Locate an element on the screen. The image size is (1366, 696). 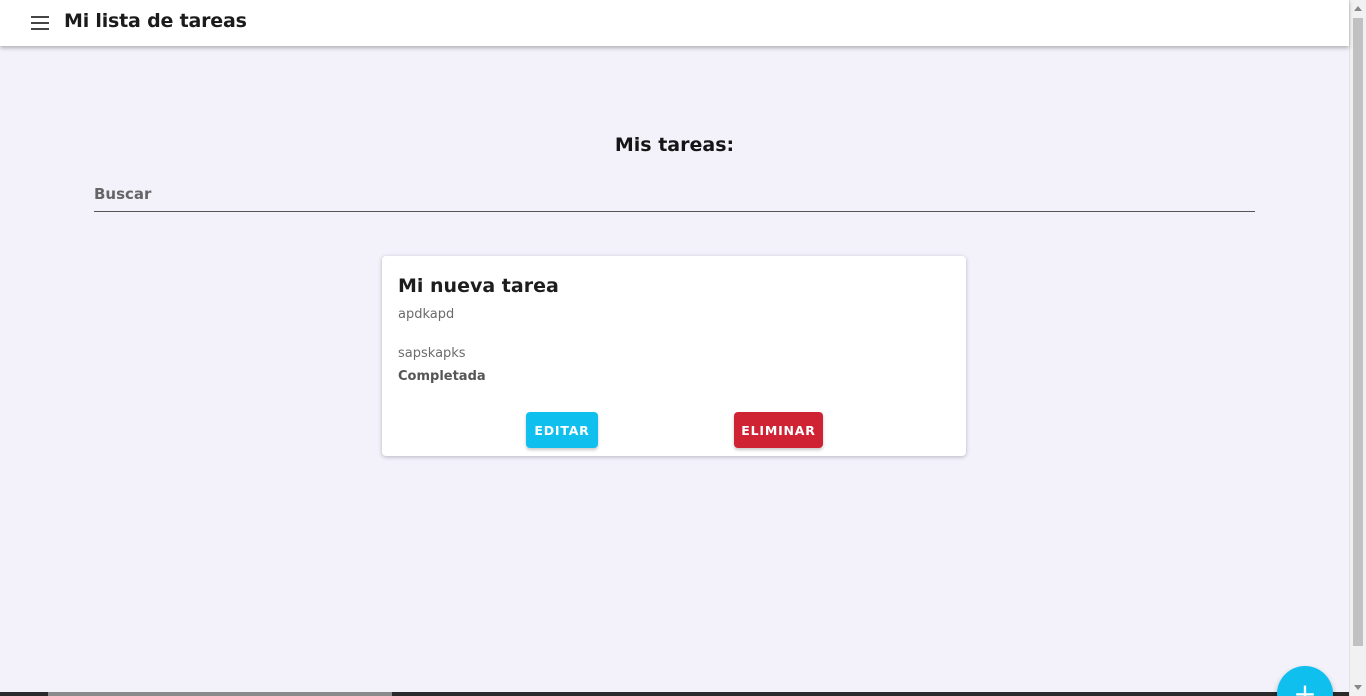
hamburger-menu-icon is located at coordinates (40, 23).